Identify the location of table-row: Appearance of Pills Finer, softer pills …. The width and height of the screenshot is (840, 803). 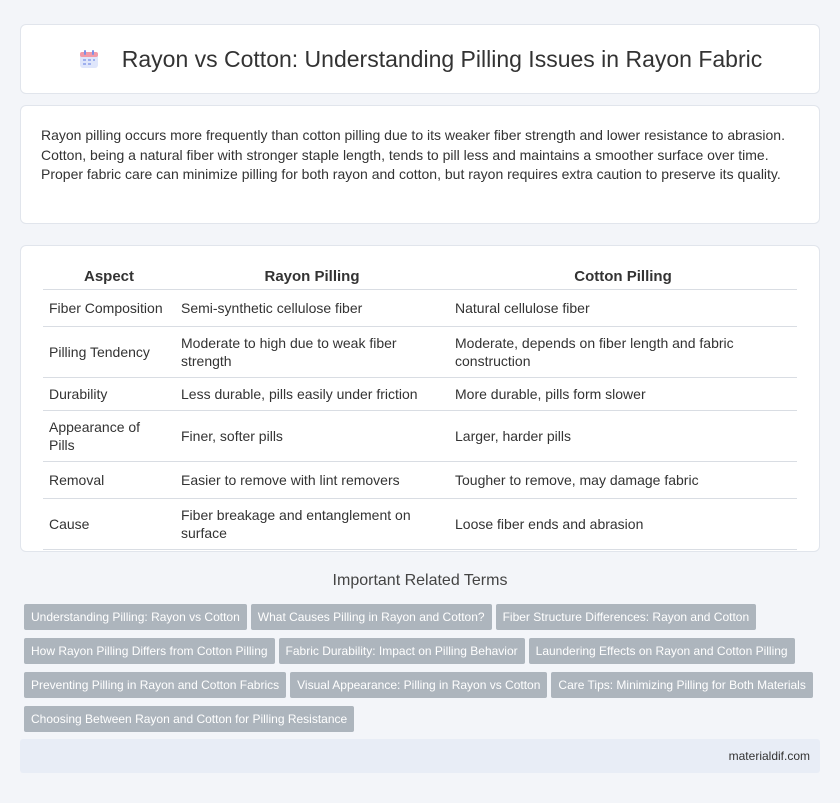
(420, 436).